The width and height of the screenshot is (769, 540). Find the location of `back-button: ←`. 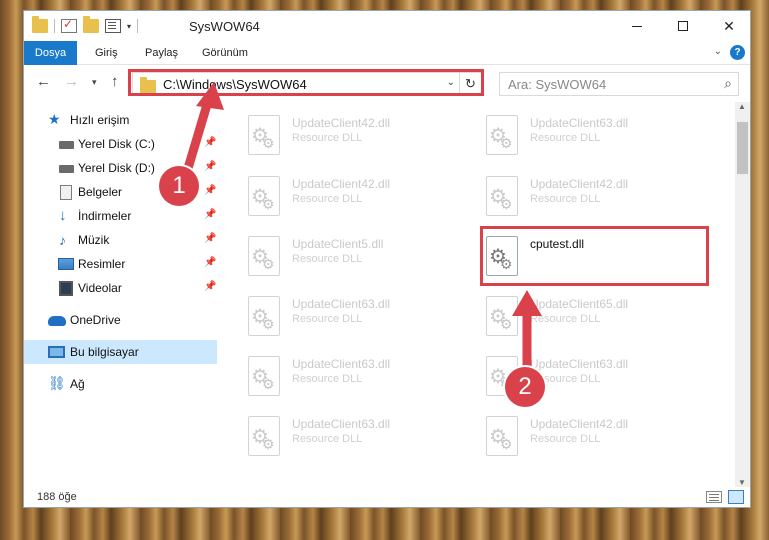

back-button: ← is located at coordinates (43, 81).